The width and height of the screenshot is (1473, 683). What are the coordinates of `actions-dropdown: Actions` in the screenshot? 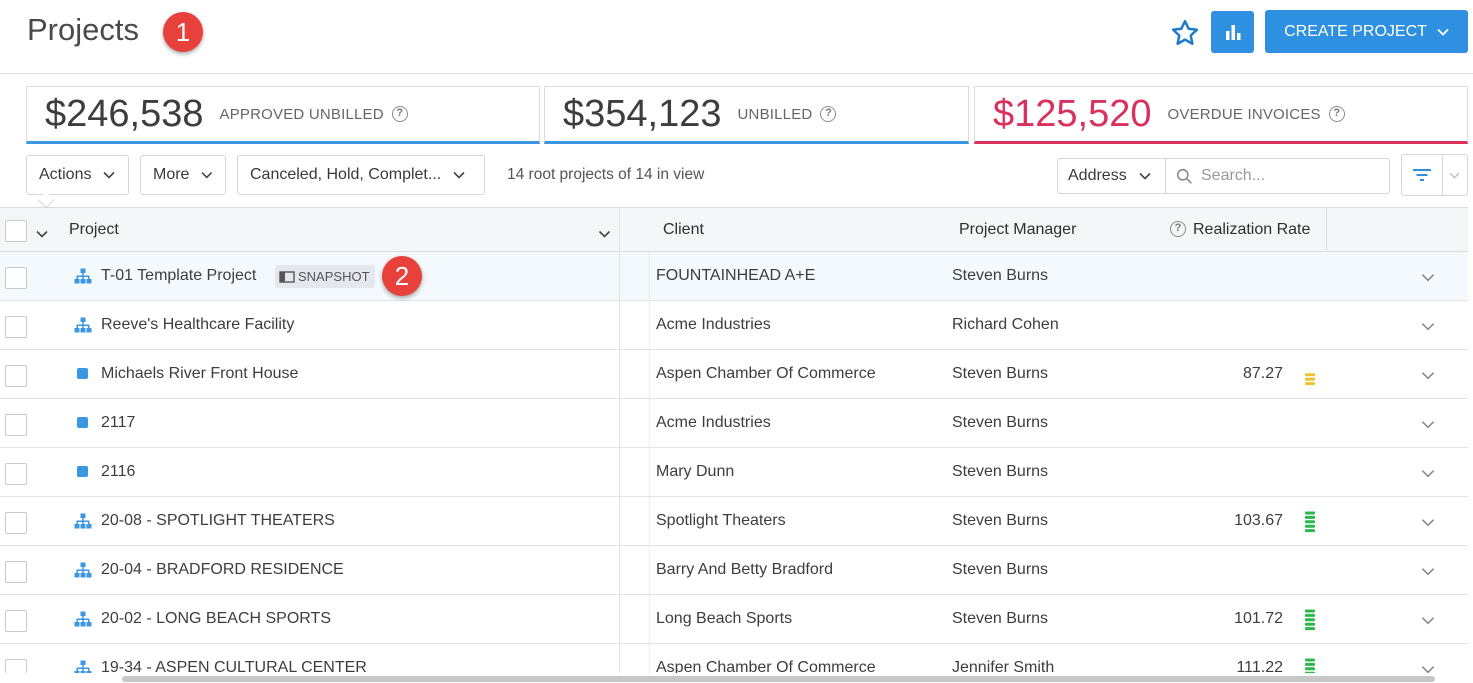 It's located at (77, 175).